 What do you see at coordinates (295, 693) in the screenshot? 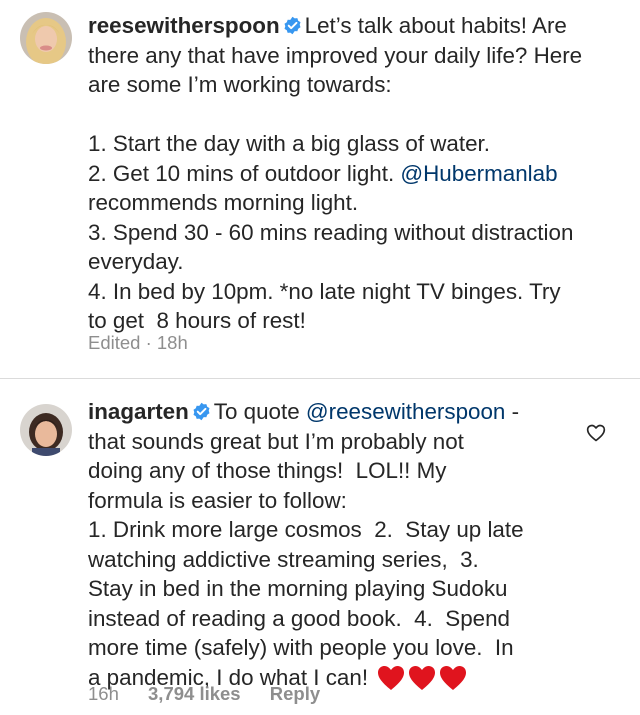
I see `reply-button: Reply` at bounding box center [295, 693].